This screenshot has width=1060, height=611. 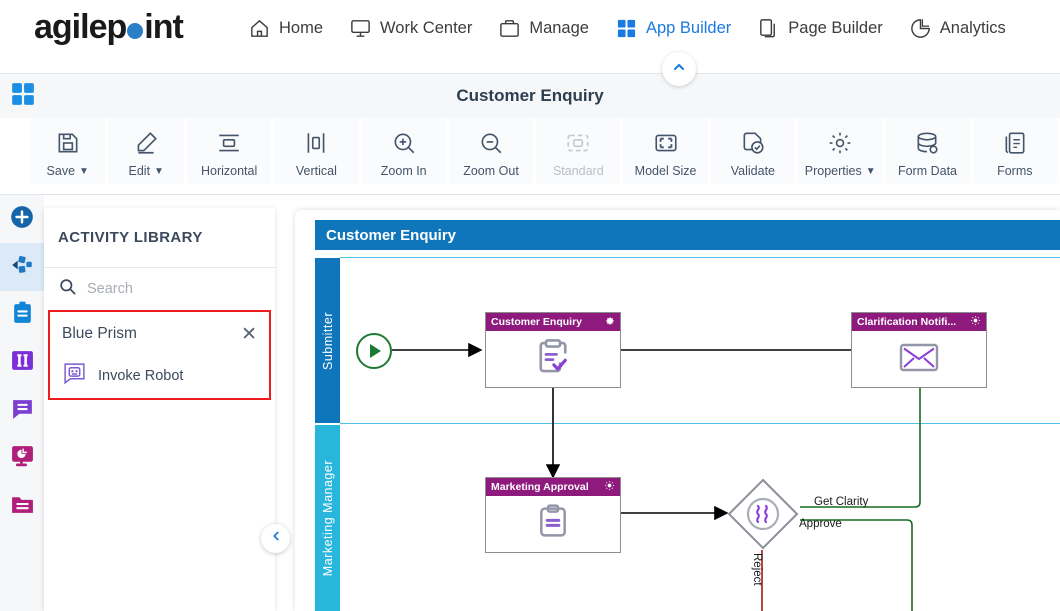 What do you see at coordinates (301, 28) in the screenshot?
I see `nav-label: Home` at bounding box center [301, 28].